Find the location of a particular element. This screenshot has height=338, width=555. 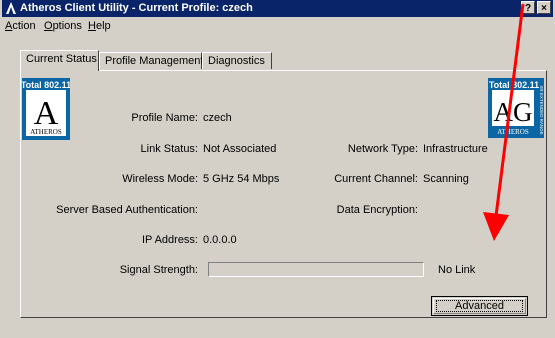

network-type-label: Network Type: is located at coordinates (382, 149).